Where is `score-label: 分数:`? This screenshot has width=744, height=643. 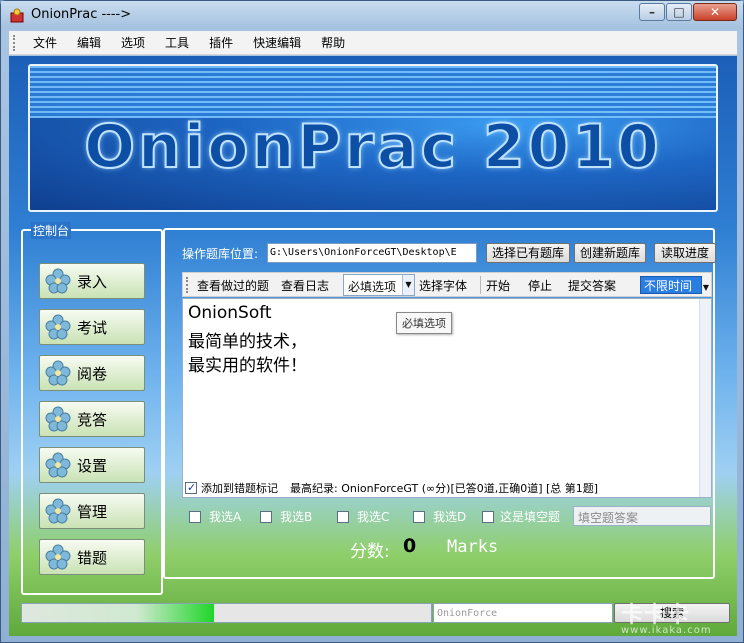
score-label: 分数: is located at coordinates (370, 552).